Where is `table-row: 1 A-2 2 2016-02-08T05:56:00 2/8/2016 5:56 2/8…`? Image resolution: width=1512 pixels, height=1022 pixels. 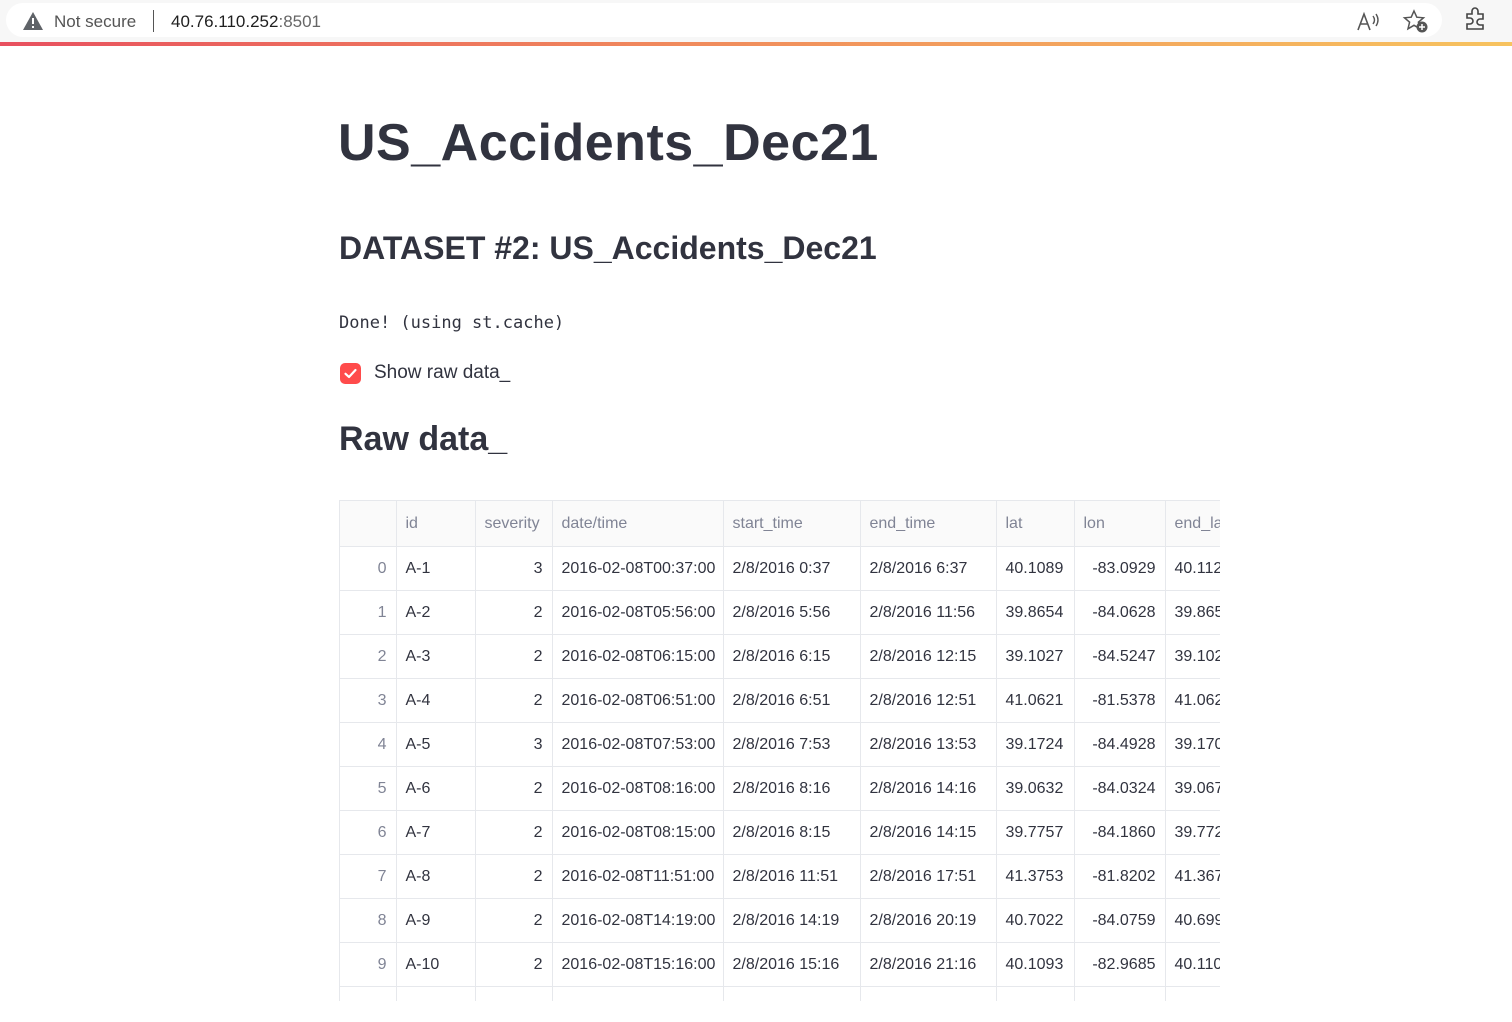 table-row: 1 A-2 2 2016-02-08T05:56:00 2/8/2016 5:56 2/8… is located at coordinates (780, 612).